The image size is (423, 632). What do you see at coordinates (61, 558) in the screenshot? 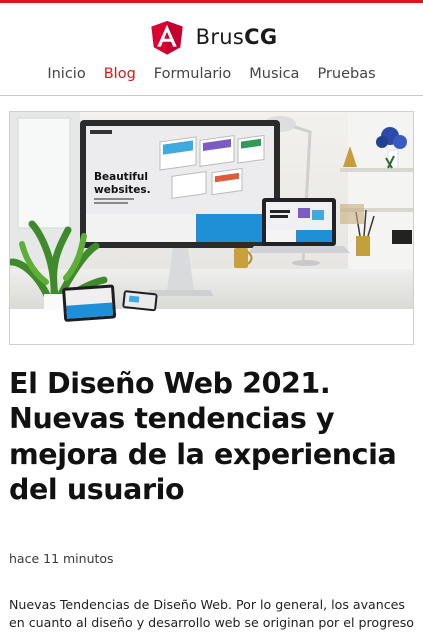
I see `post-timestamp: hace 11 minutos` at bounding box center [61, 558].